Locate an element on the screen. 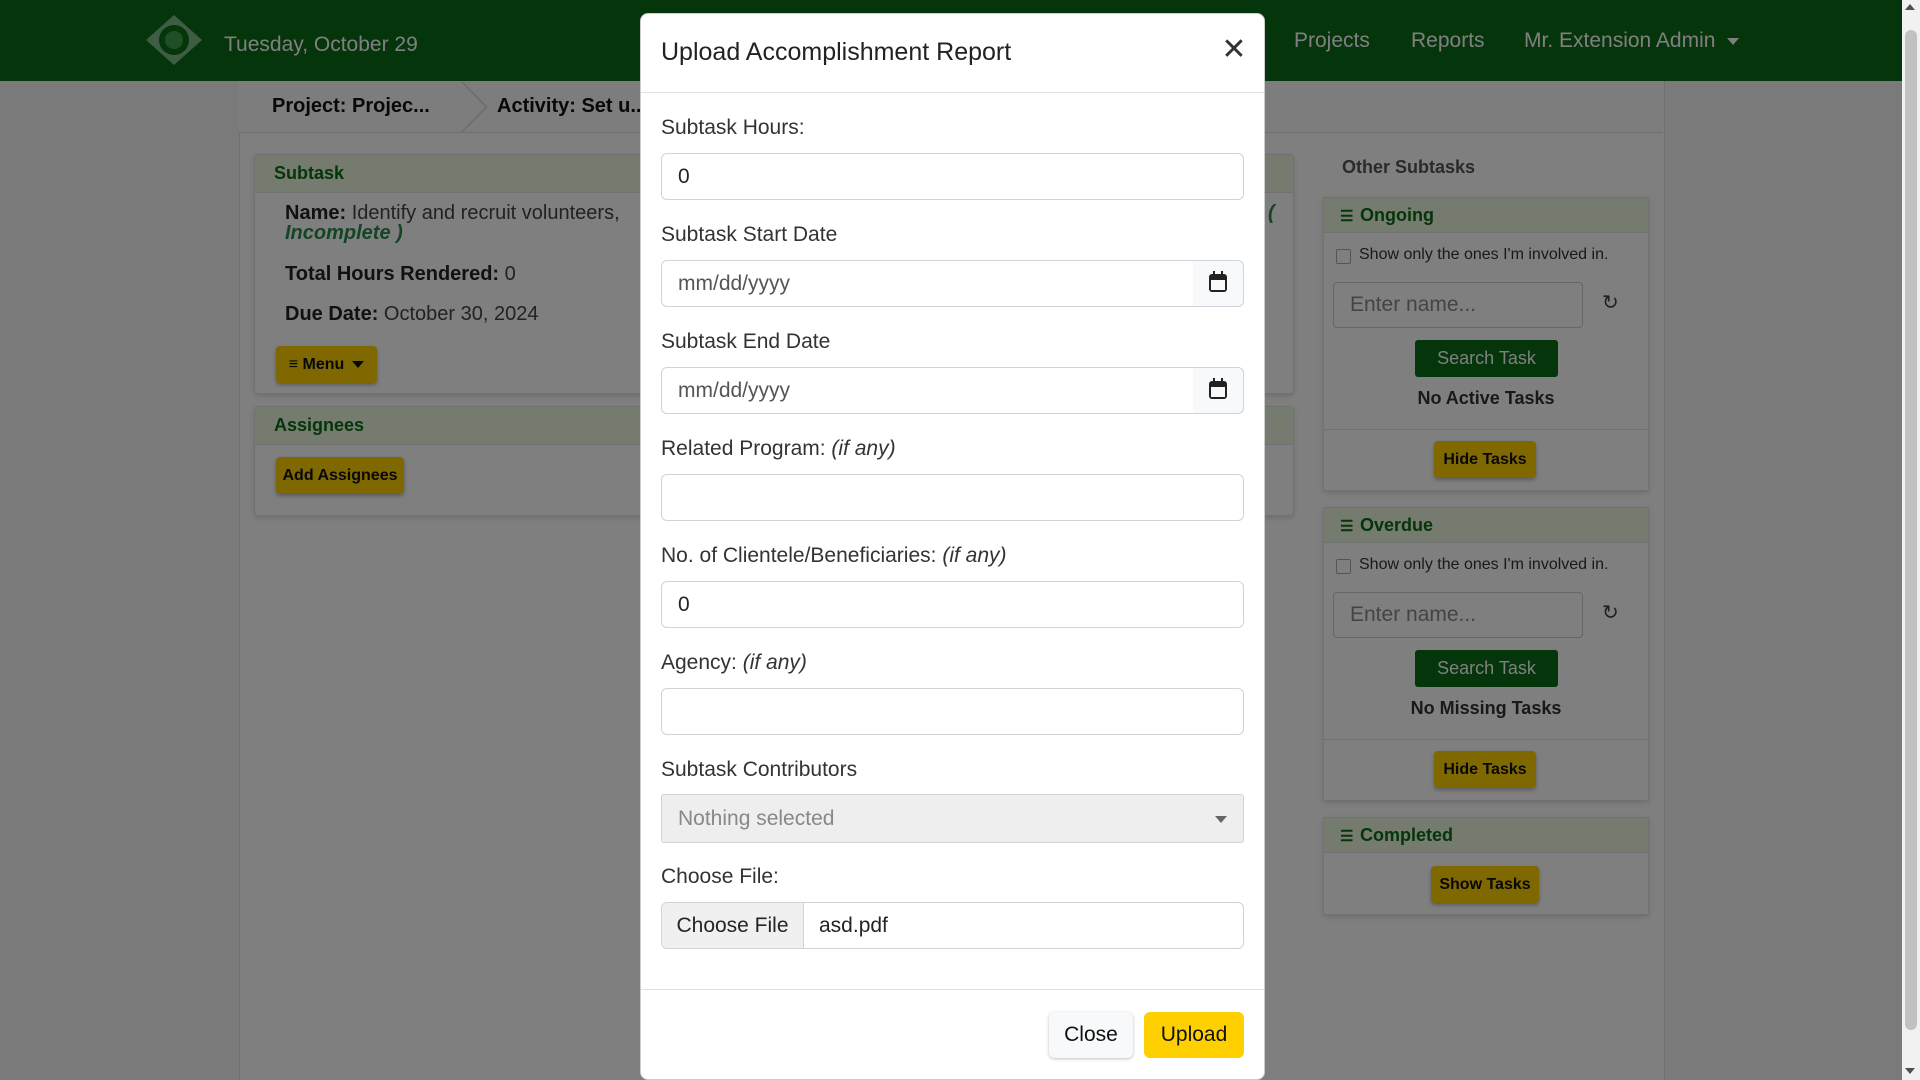  contributors-select-value: Nothing selected is located at coordinates (756, 818).